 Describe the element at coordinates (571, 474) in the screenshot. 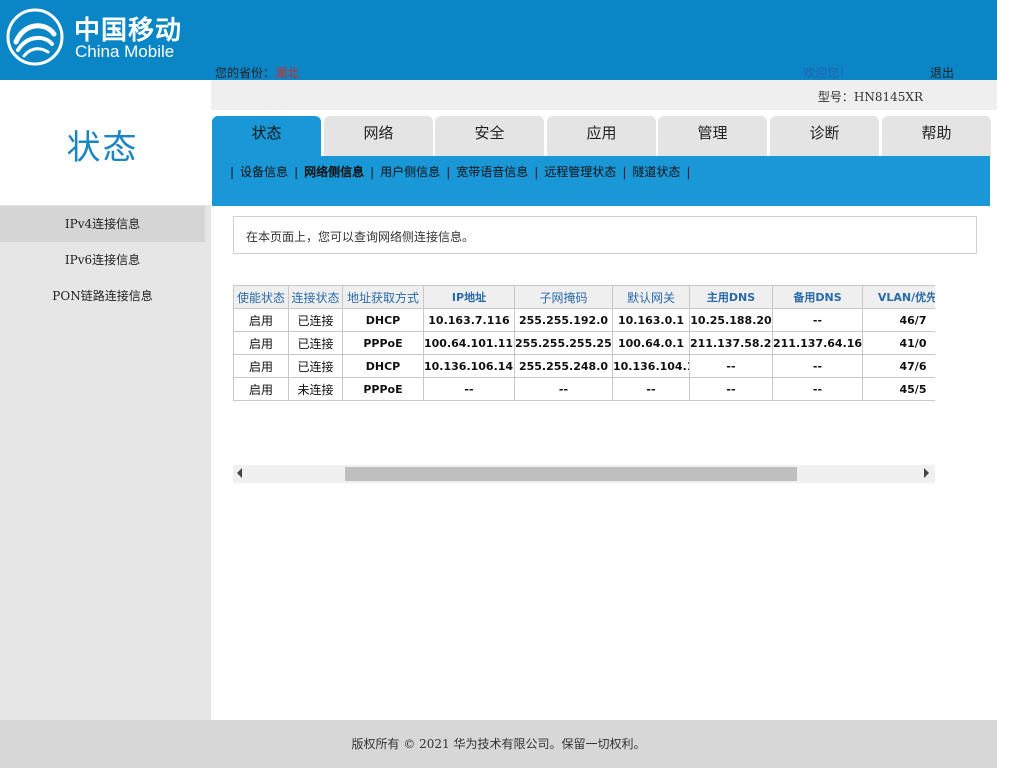

I see `scrollbar-thumb` at that location.